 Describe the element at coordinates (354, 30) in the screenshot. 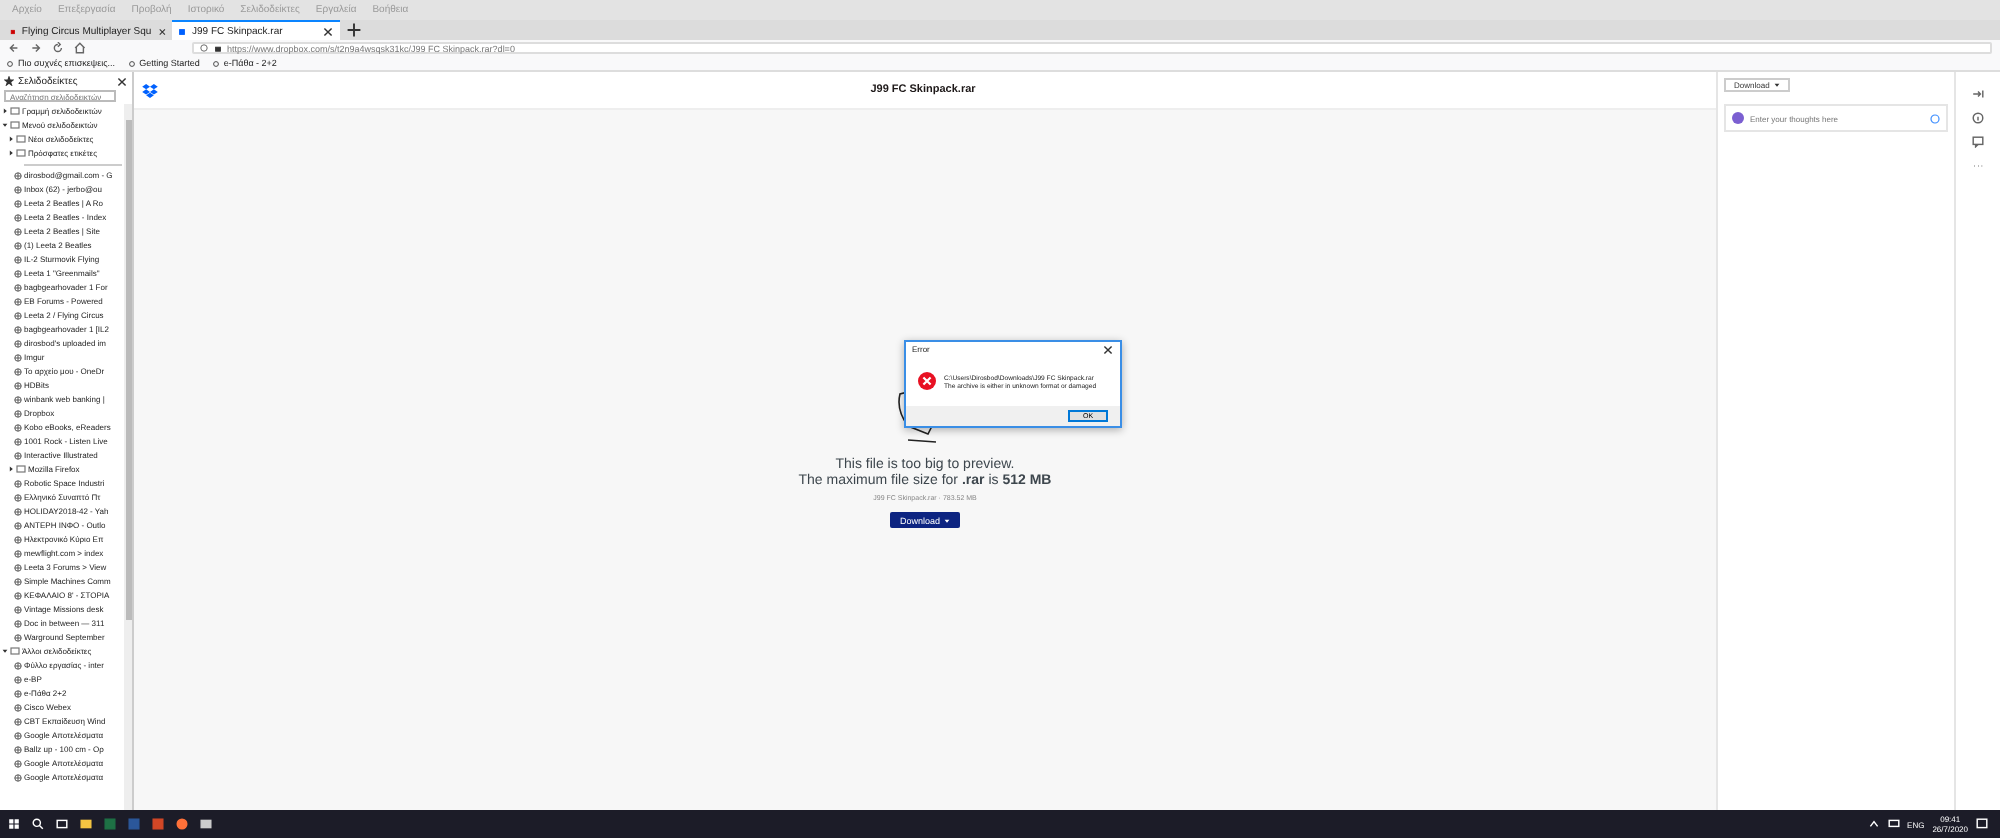

I see `new-tab-icon` at that location.